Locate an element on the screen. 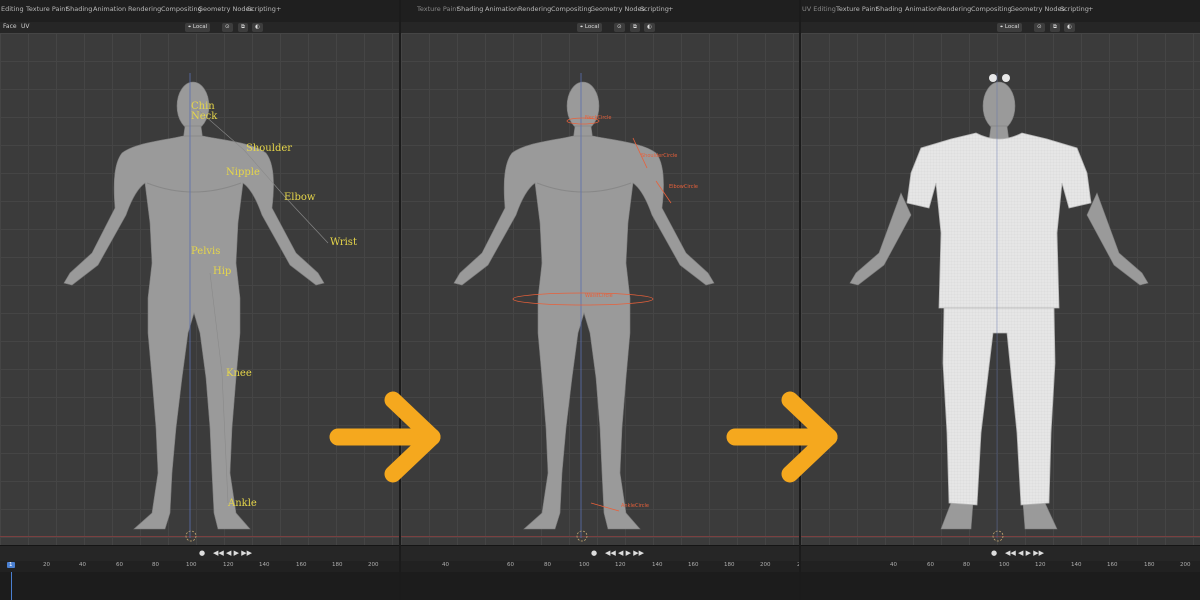 The width and height of the screenshot is (1200, 600). control-circle-elbow: ElbowCircle is located at coordinates (683, 187).